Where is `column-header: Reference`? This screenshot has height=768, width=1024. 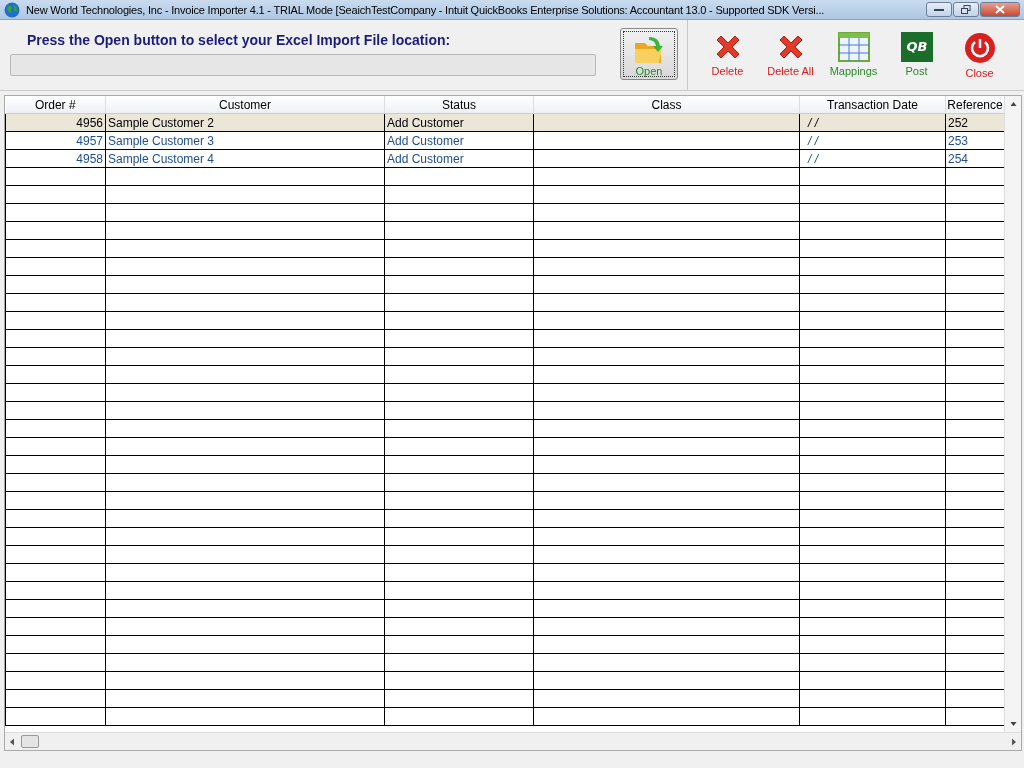 column-header: Reference is located at coordinates (974, 105).